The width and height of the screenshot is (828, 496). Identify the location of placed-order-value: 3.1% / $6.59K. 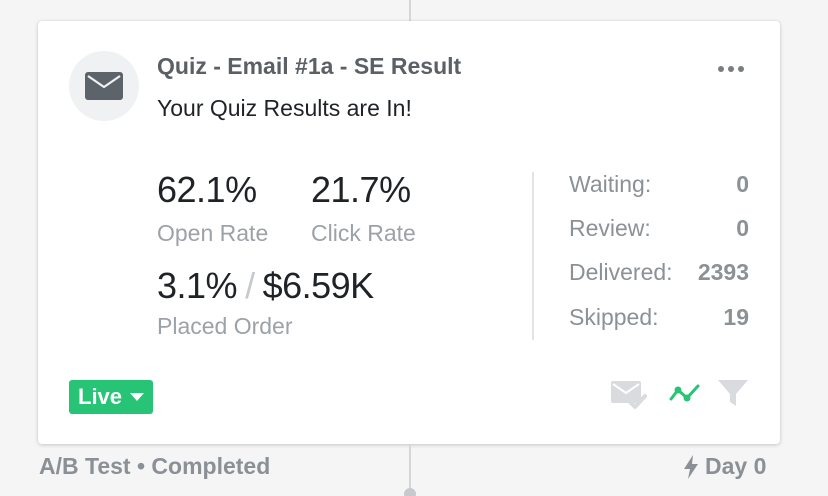
(265, 286).